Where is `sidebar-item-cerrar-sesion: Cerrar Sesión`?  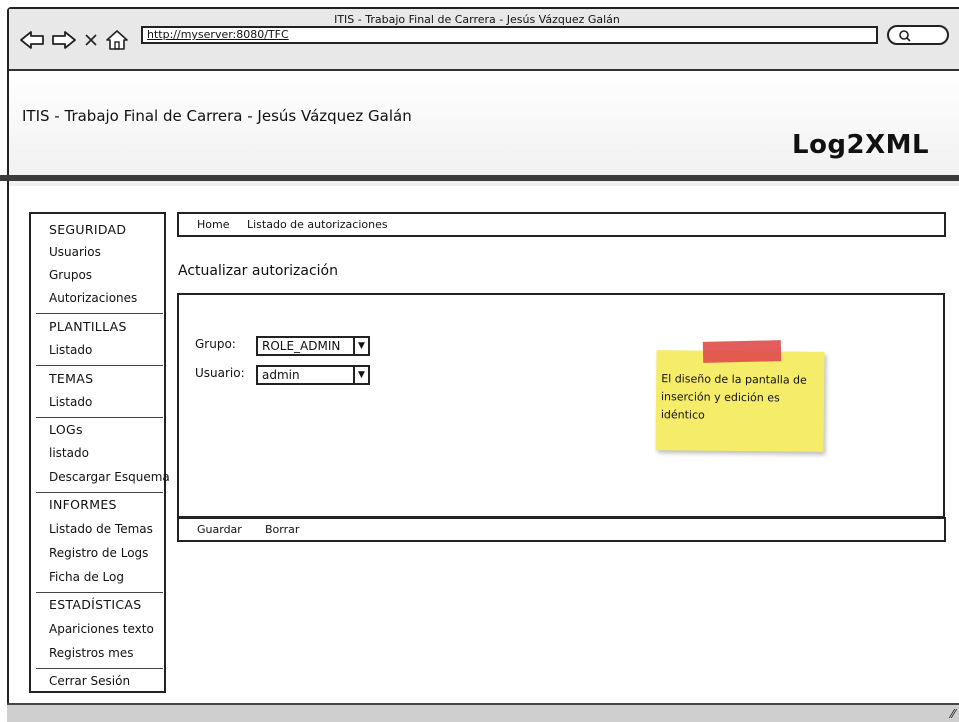 sidebar-item-cerrar-sesion: Cerrar Sesión is located at coordinates (89, 681).